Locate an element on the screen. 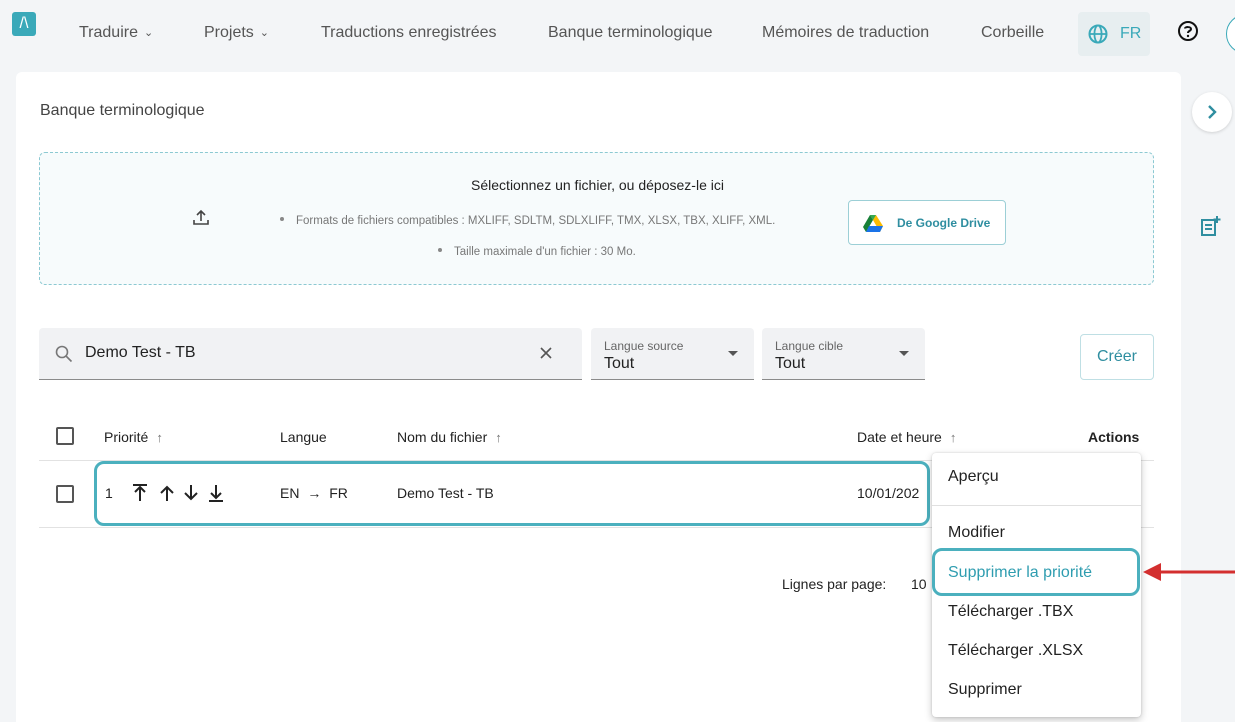 This screenshot has width=1235, height=722. divider is located at coordinates (1036, 505).